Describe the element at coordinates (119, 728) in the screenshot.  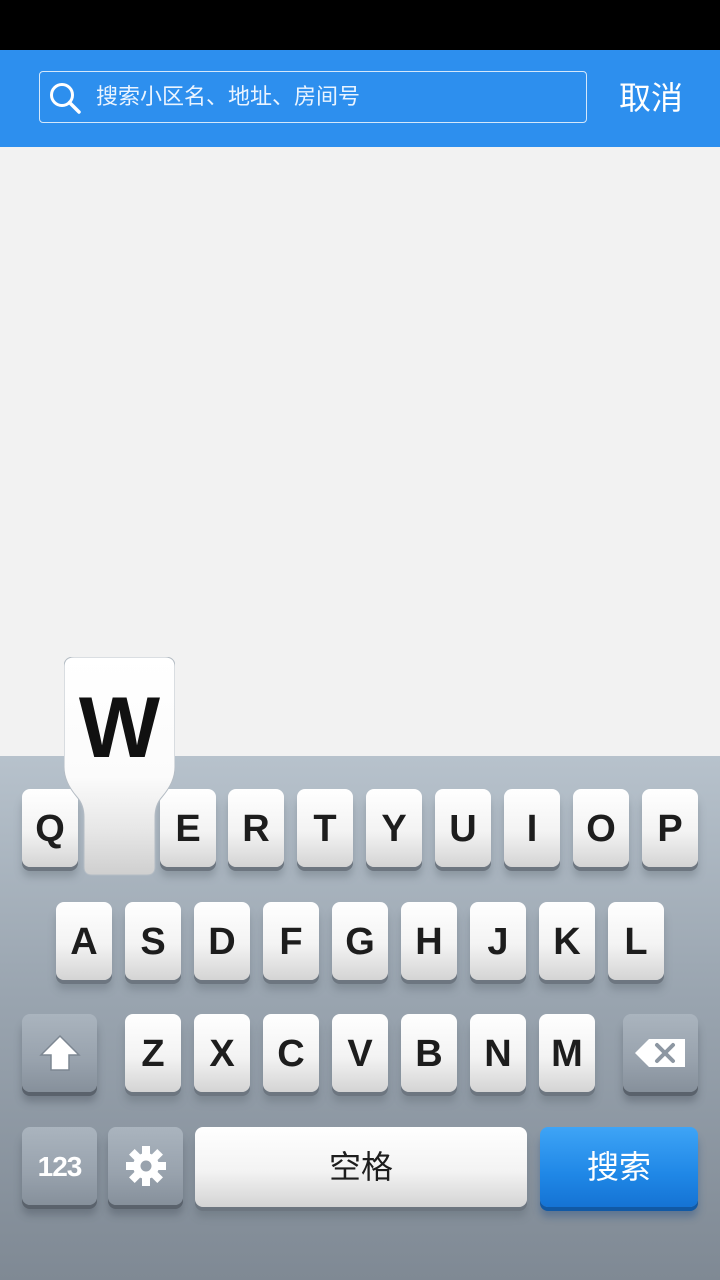
I see `popup-letter: W` at that location.